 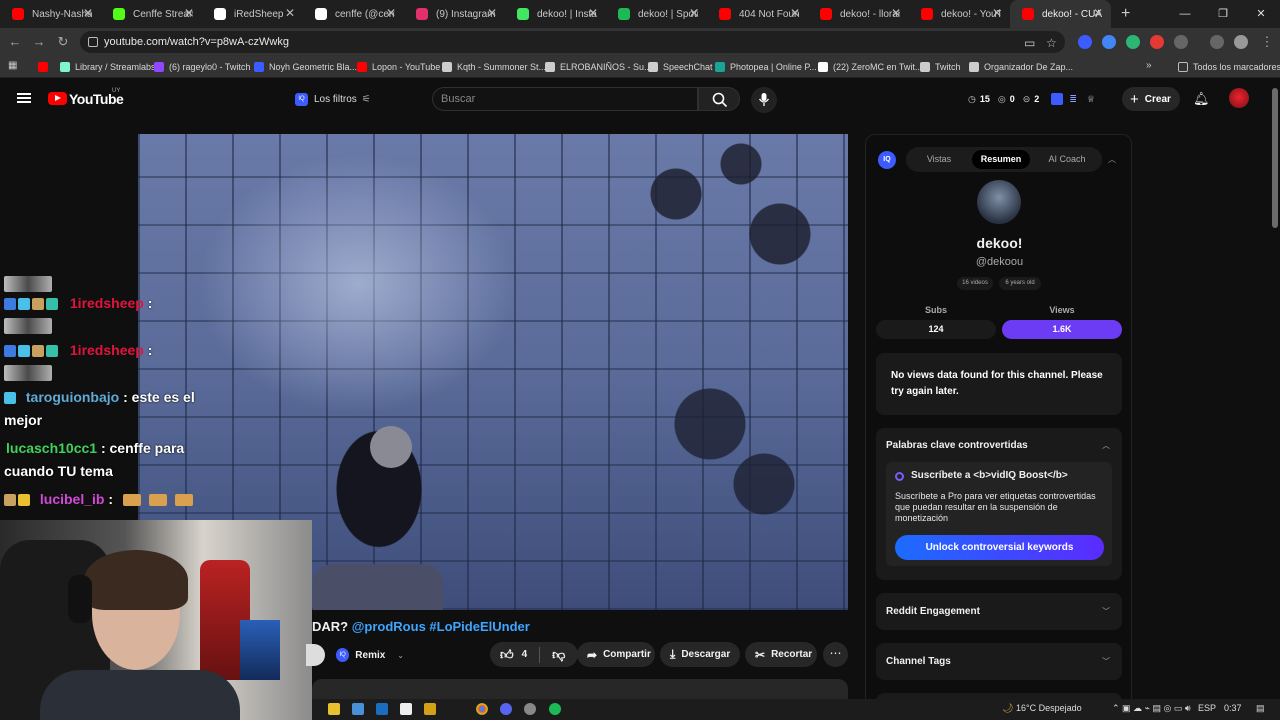 I want to click on back-icon: ←, so click(x=15, y=41).